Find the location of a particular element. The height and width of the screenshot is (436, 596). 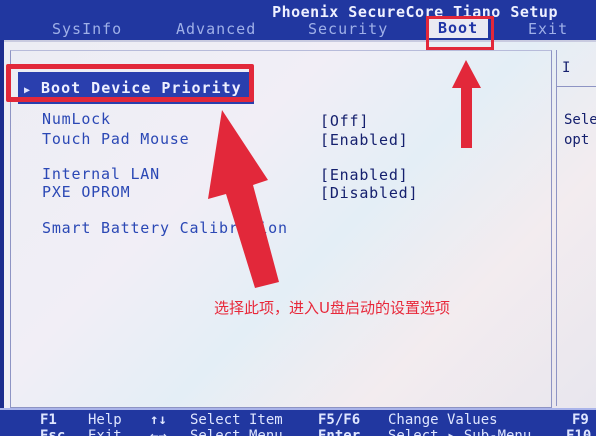

smart-battery-calibration-label: Smart Battery Calibration is located at coordinates (165, 228).